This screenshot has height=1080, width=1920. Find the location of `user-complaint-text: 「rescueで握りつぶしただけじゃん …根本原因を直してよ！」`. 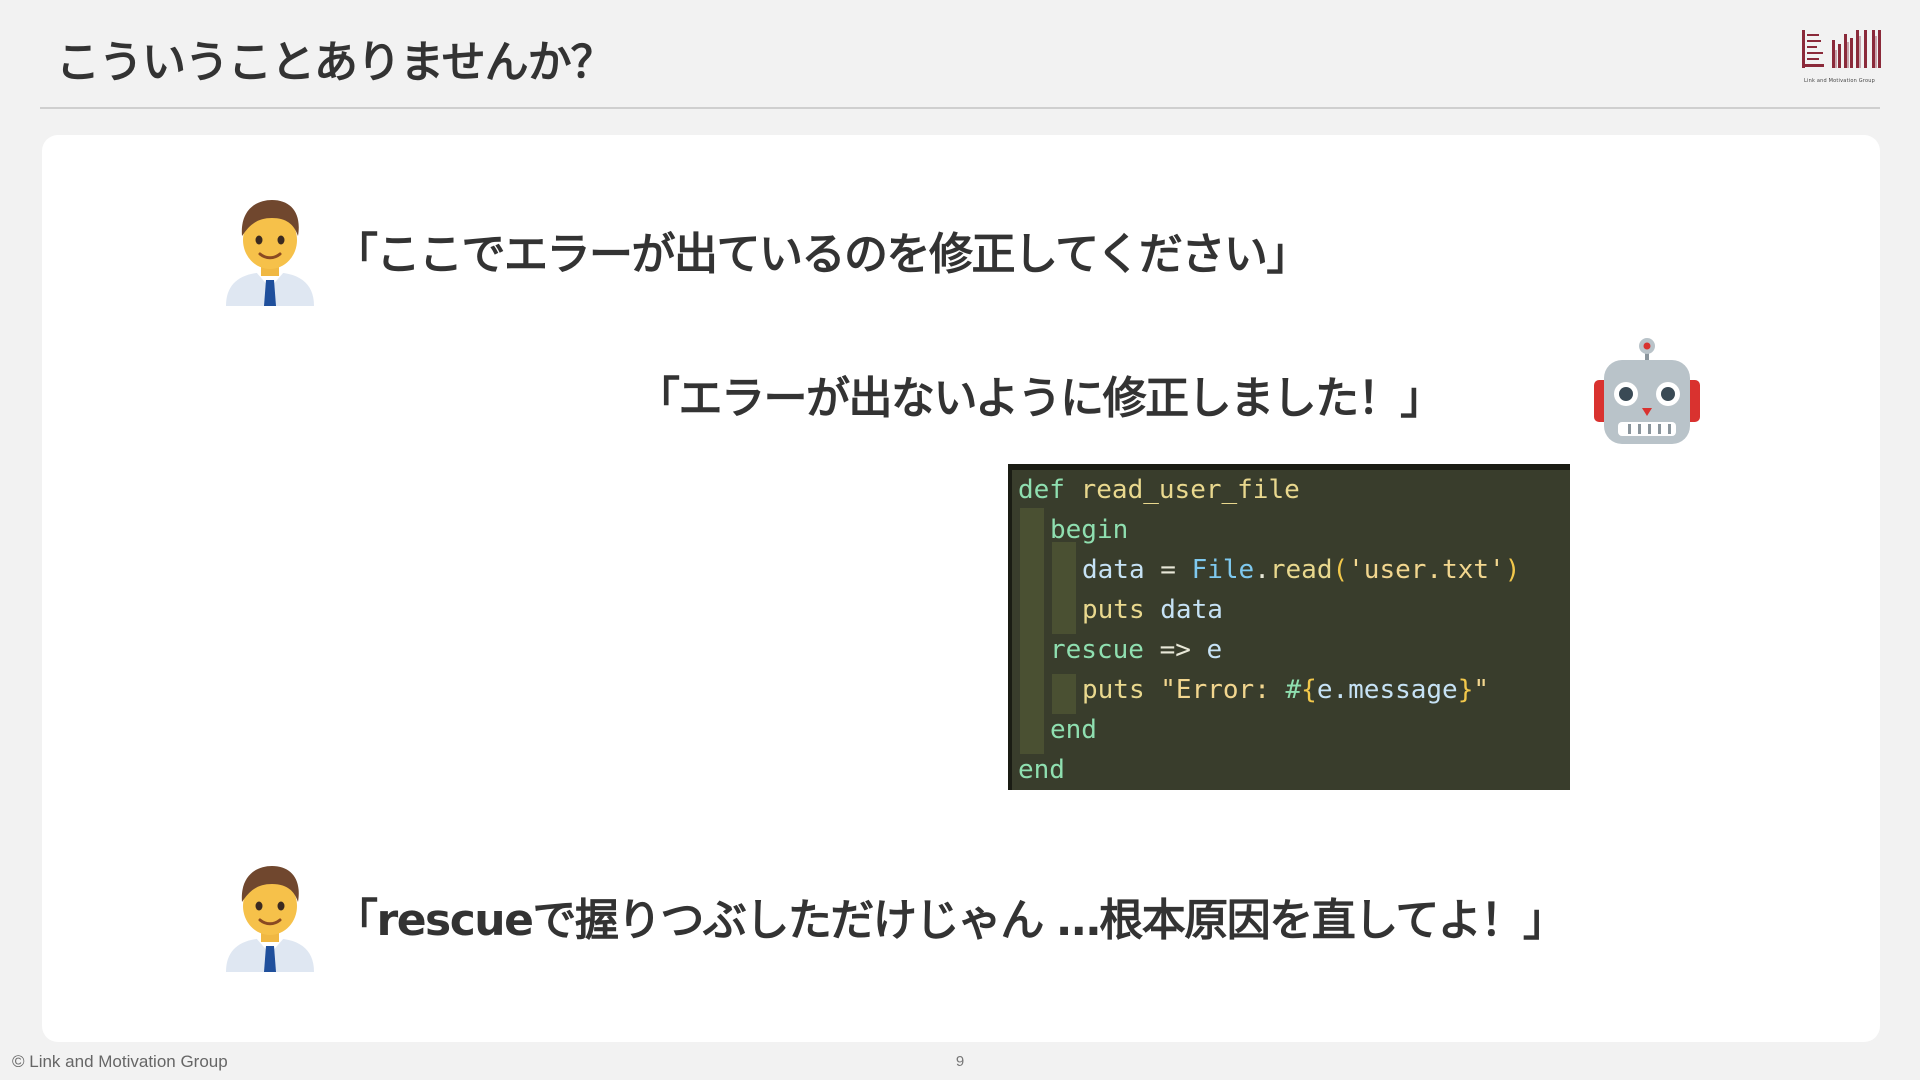

user-complaint-text: 「rescueで握りつぶしただけじゃん …根本原因を直してよ！」 is located at coordinates (950, 920).